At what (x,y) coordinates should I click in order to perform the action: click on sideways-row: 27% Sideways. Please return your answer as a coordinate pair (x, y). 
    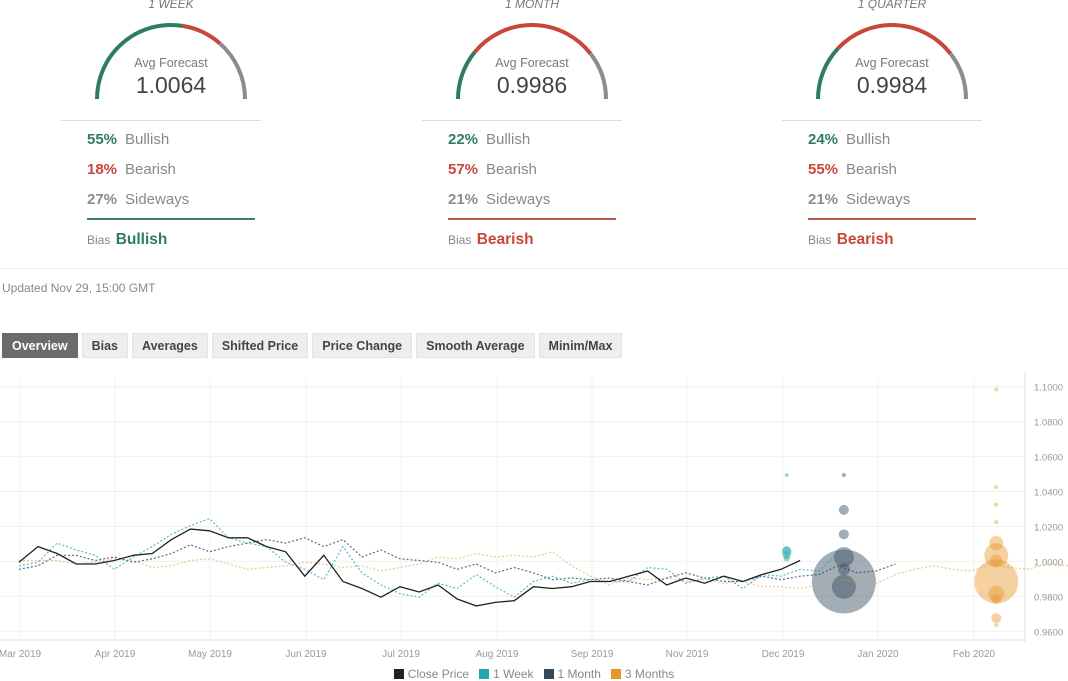
    Looking at the image, I should click on (138, 199).